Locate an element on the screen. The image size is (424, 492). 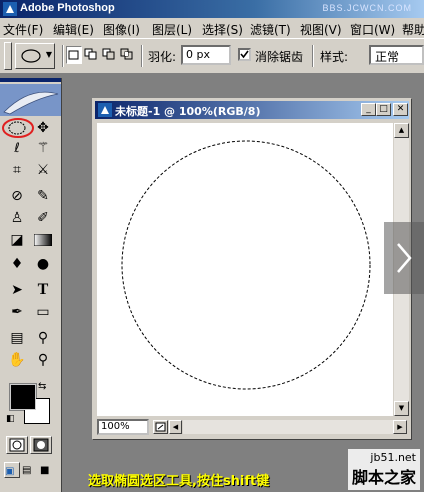
menu-window: 窗口(W) is located at coordinates (372, 29).